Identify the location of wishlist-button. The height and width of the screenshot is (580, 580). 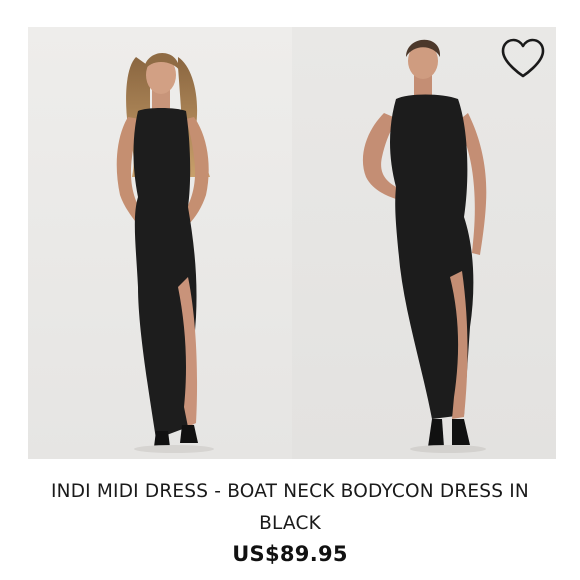
(523, 59).